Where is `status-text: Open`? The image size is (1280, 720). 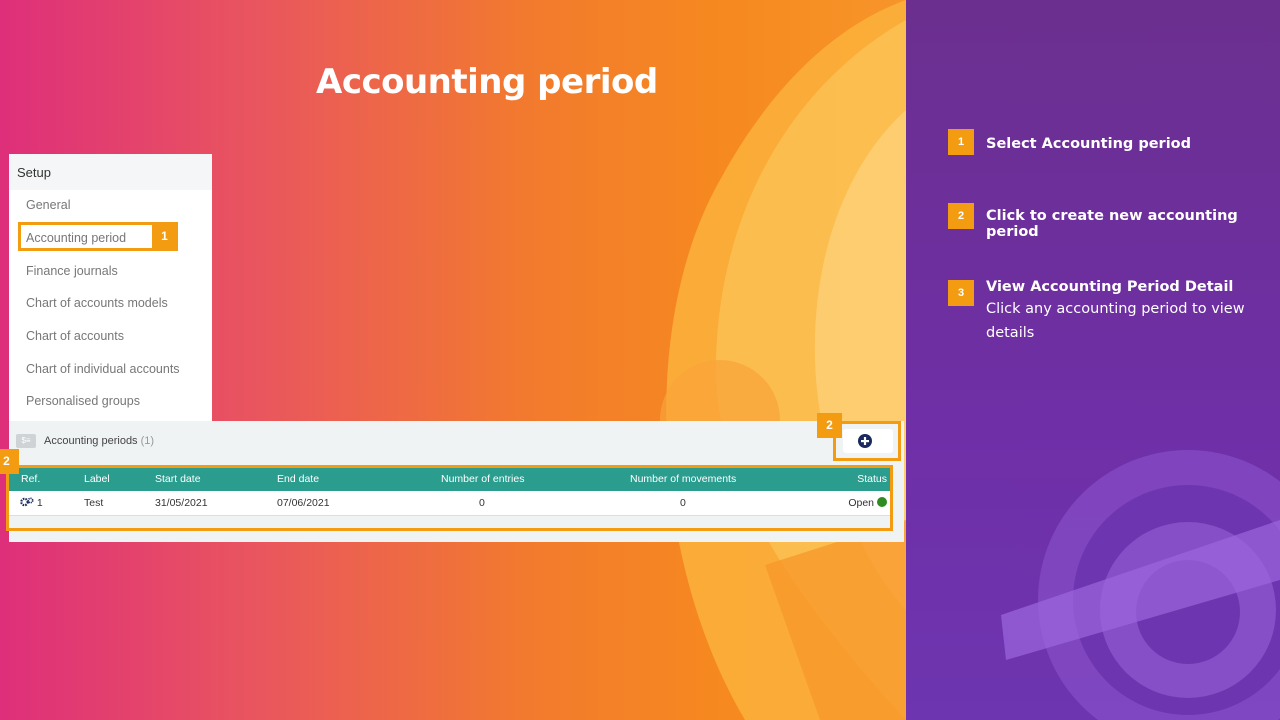
status-text: Open is located at coordinates (861, 503).